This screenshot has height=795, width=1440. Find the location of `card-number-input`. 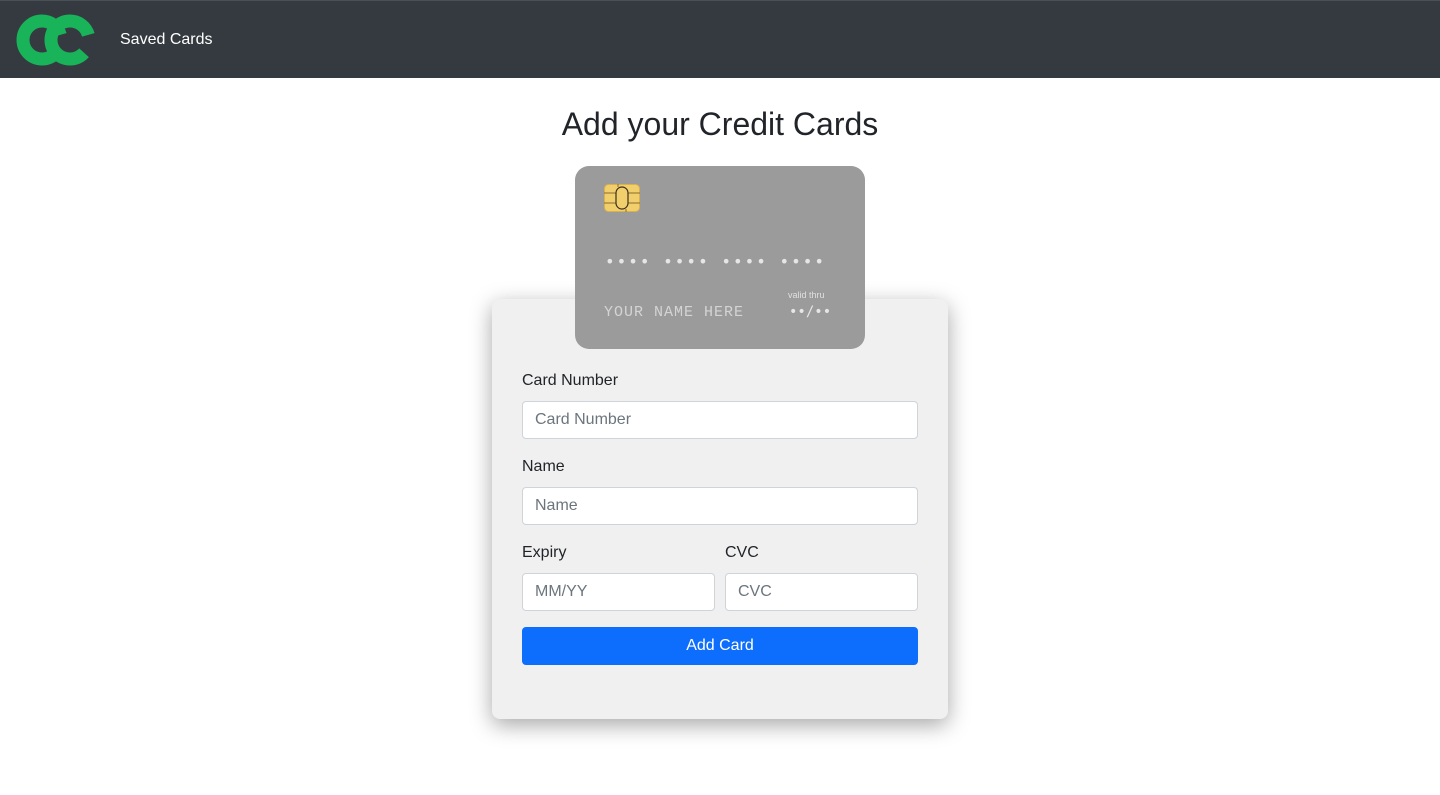

card-number-input is located at coordinates (720, 420).